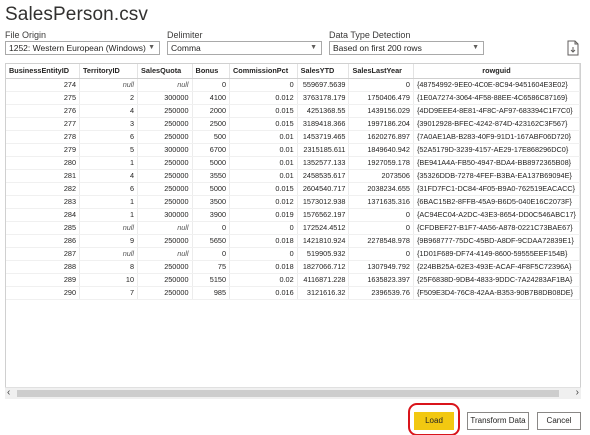  Describe the element at coordinates (323, 176) in the screenshot. I see `table-cell: 2458535.617` at that location.